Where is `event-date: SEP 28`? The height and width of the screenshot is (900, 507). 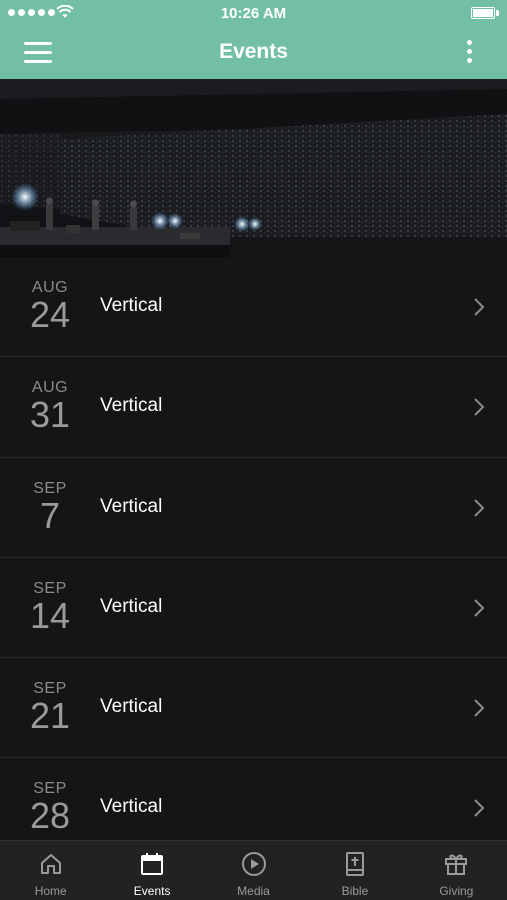
event-date: SEP 28 is located at coordinates (50, 807).